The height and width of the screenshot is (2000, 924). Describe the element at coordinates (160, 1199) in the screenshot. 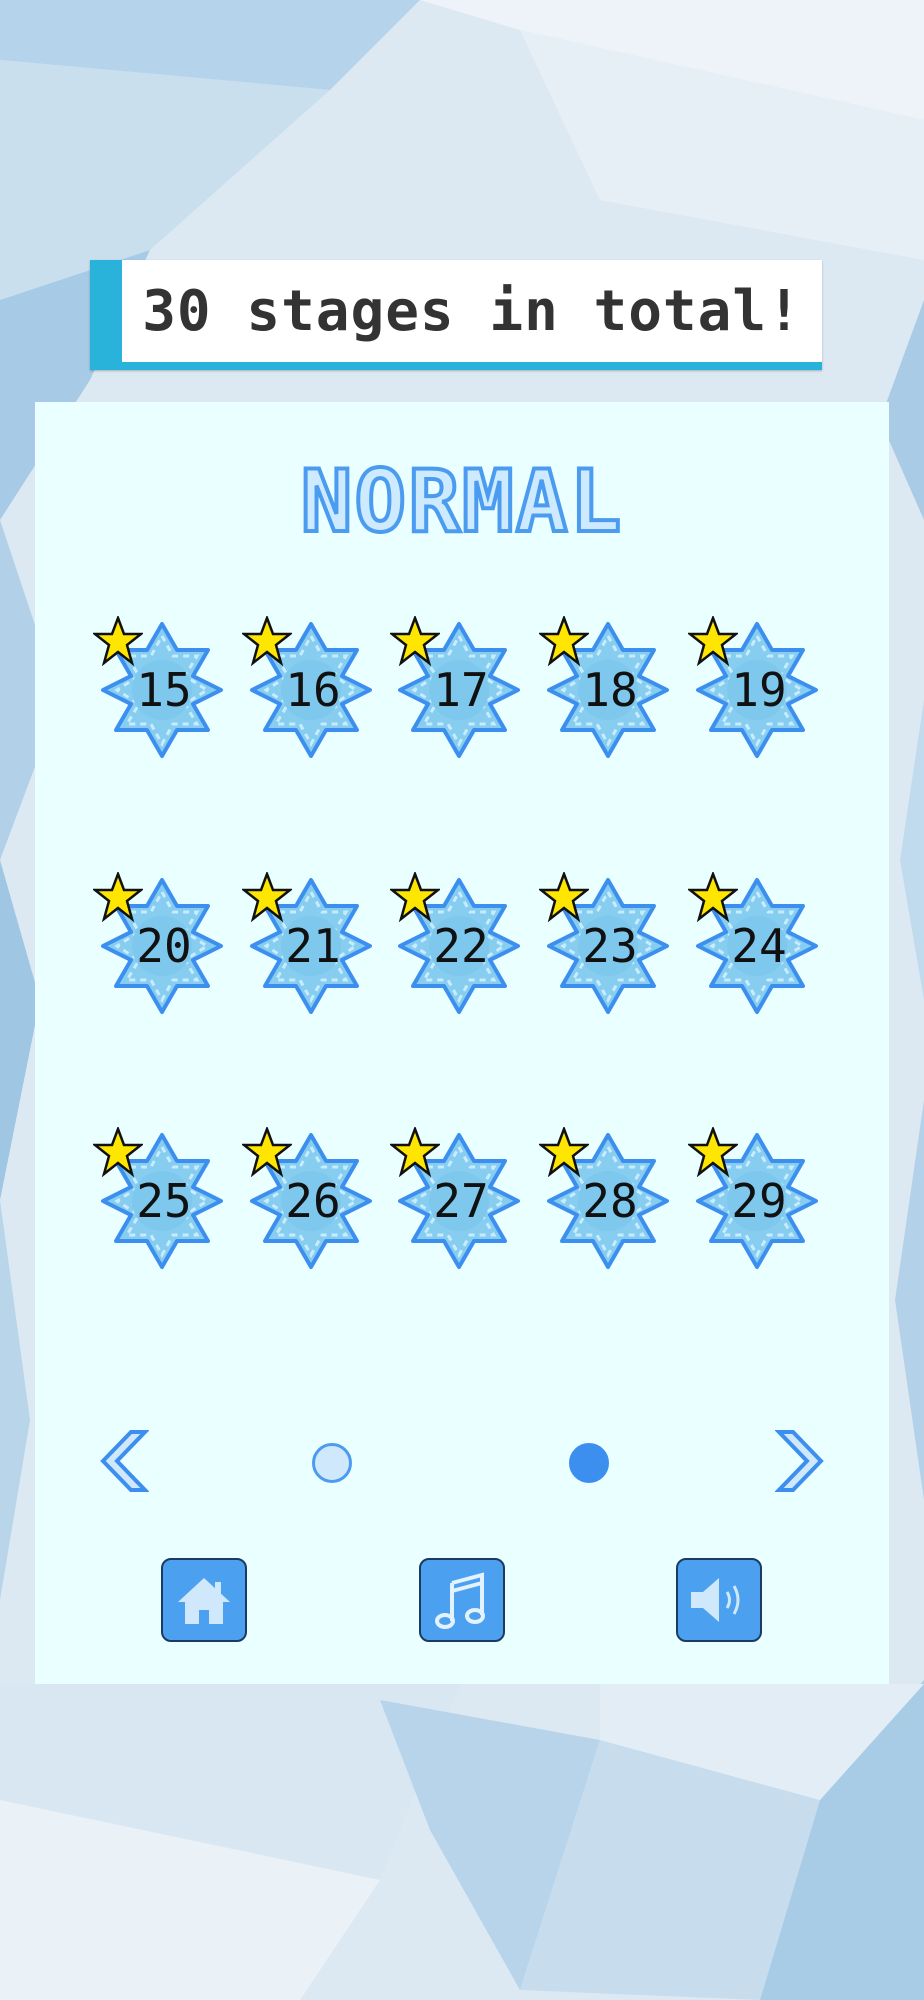

I see `stage-button-25: 25` at that location.